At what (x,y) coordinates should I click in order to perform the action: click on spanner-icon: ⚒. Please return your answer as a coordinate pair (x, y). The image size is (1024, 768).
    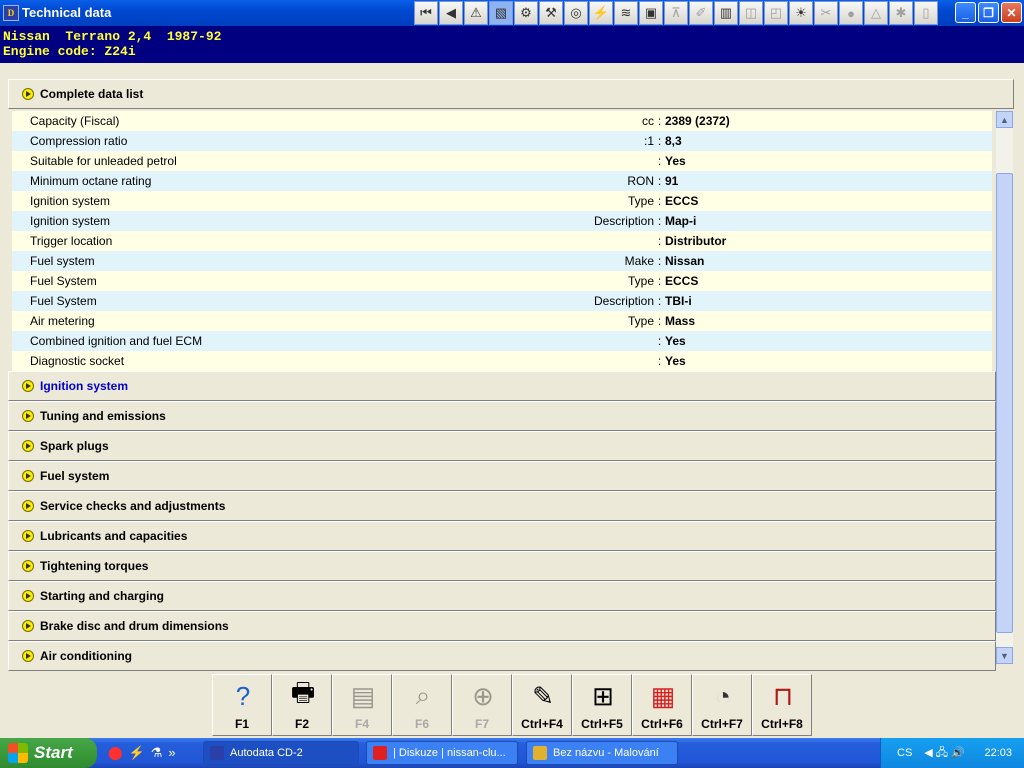
    Looking at the image, I should click on (551, 13).